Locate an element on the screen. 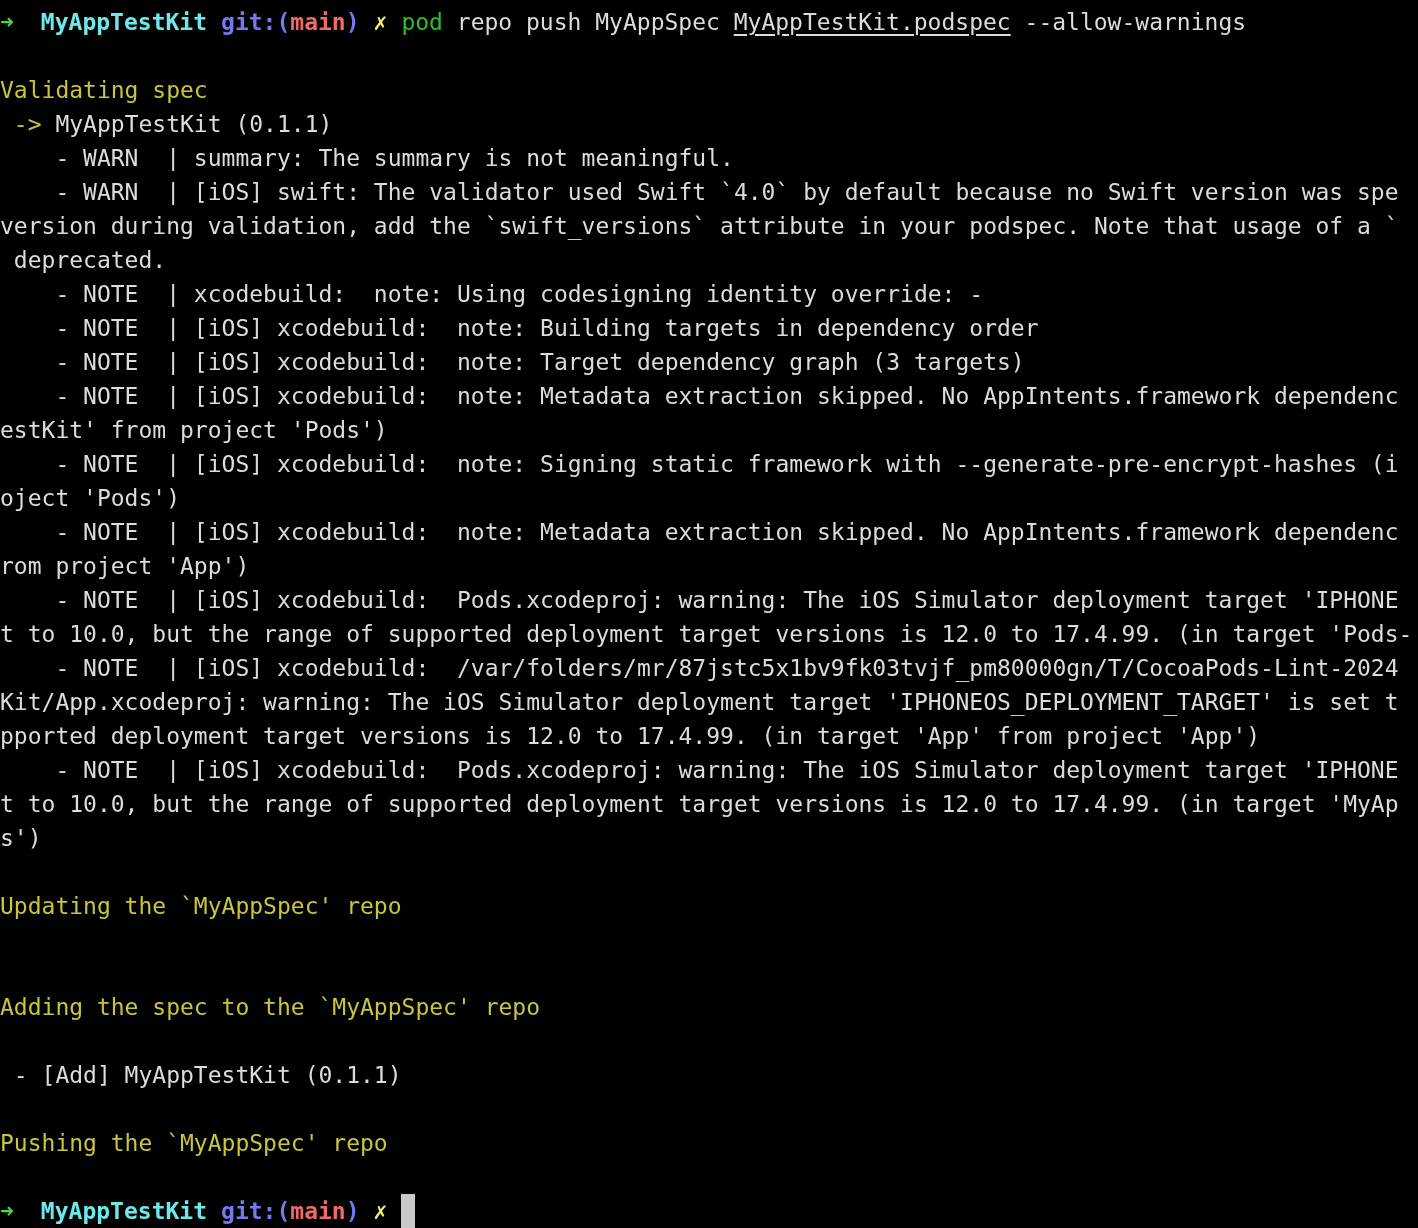 Image resolution: width=1418 pixels, height=1228 pixels. output-line: Pushing the `MyAppSpec' repo is located at coordinates (194, 1144).